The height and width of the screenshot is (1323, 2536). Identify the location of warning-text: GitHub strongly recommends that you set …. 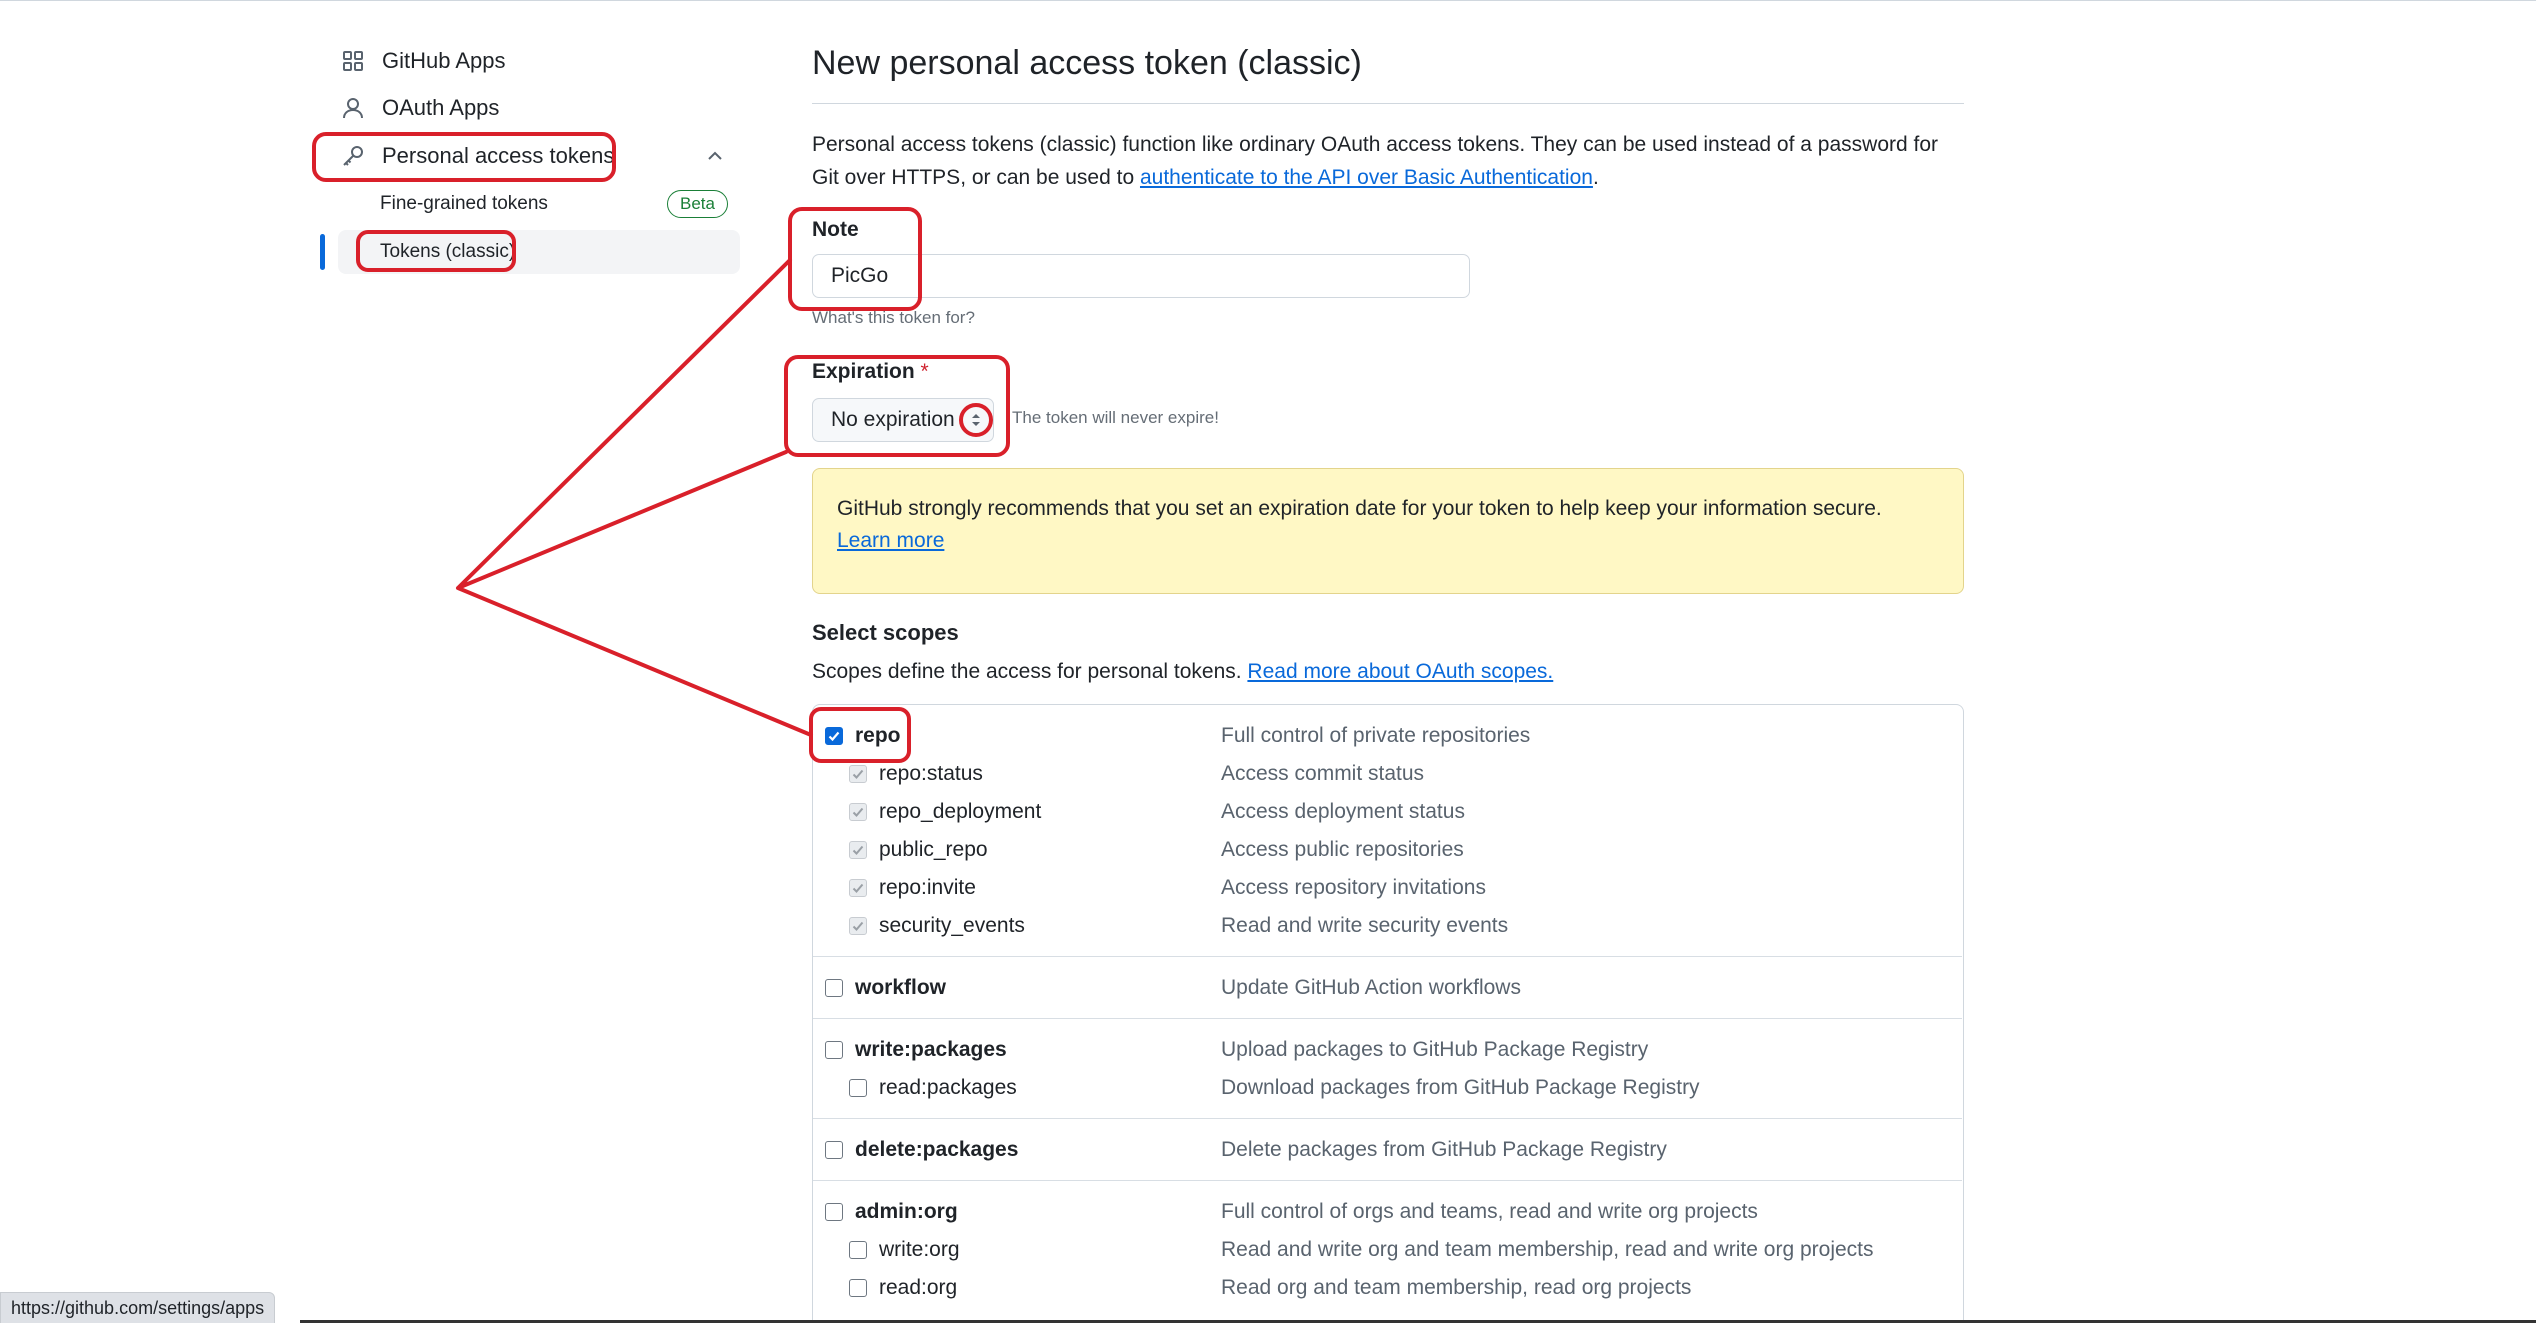
(1359, 508).